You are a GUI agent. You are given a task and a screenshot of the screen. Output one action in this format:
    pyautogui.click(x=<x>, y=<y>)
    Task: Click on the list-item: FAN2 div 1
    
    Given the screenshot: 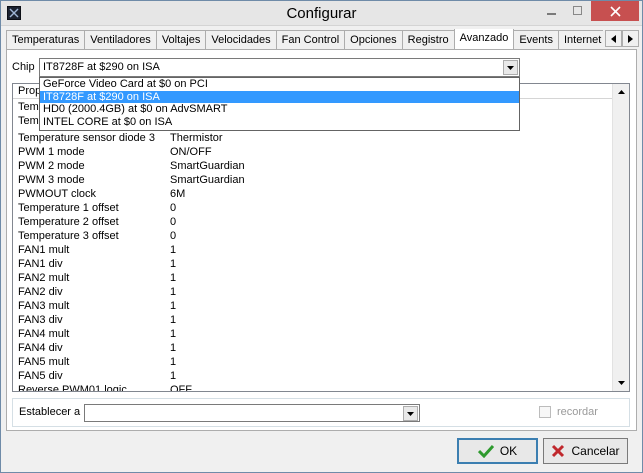 What is the action you would take?
    pyautogui.click(x=313, y=292)
    